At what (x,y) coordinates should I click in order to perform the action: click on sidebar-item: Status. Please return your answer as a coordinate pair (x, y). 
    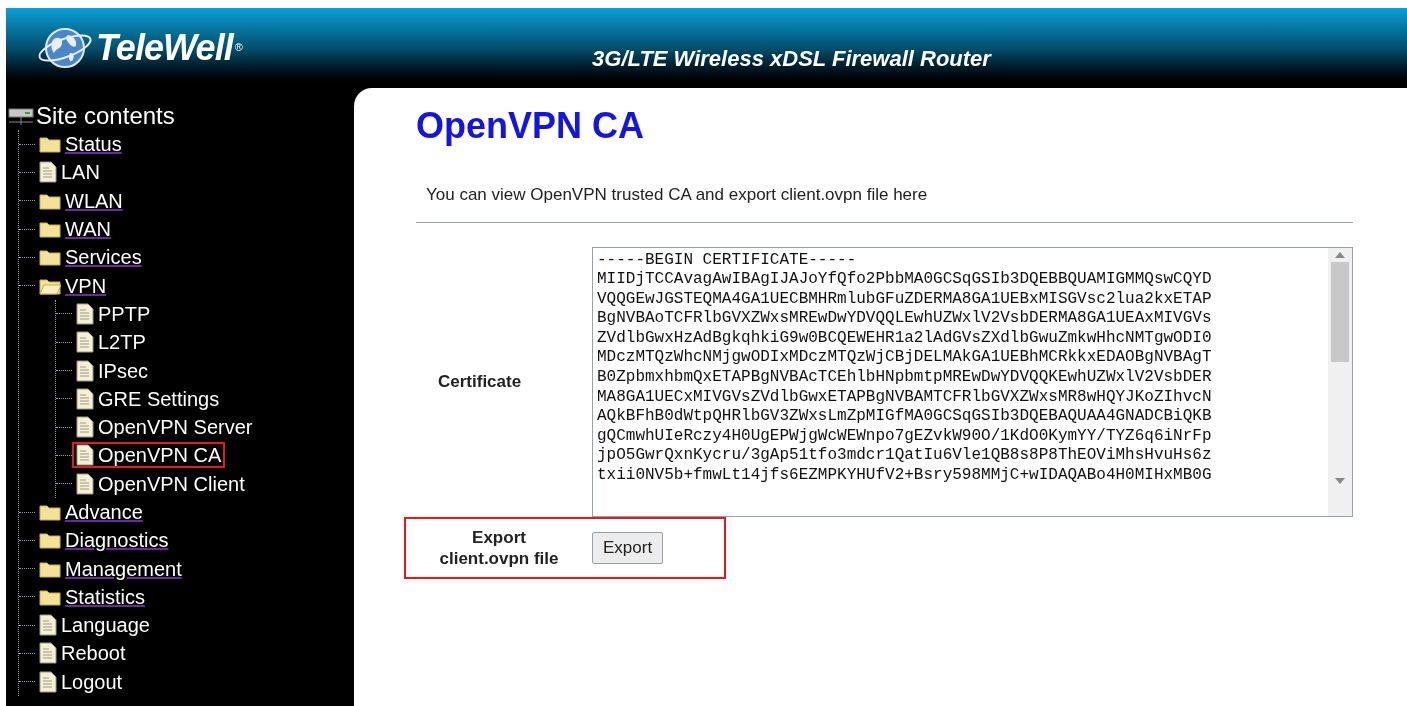
    Looking at the image, I should click on (93, 144).